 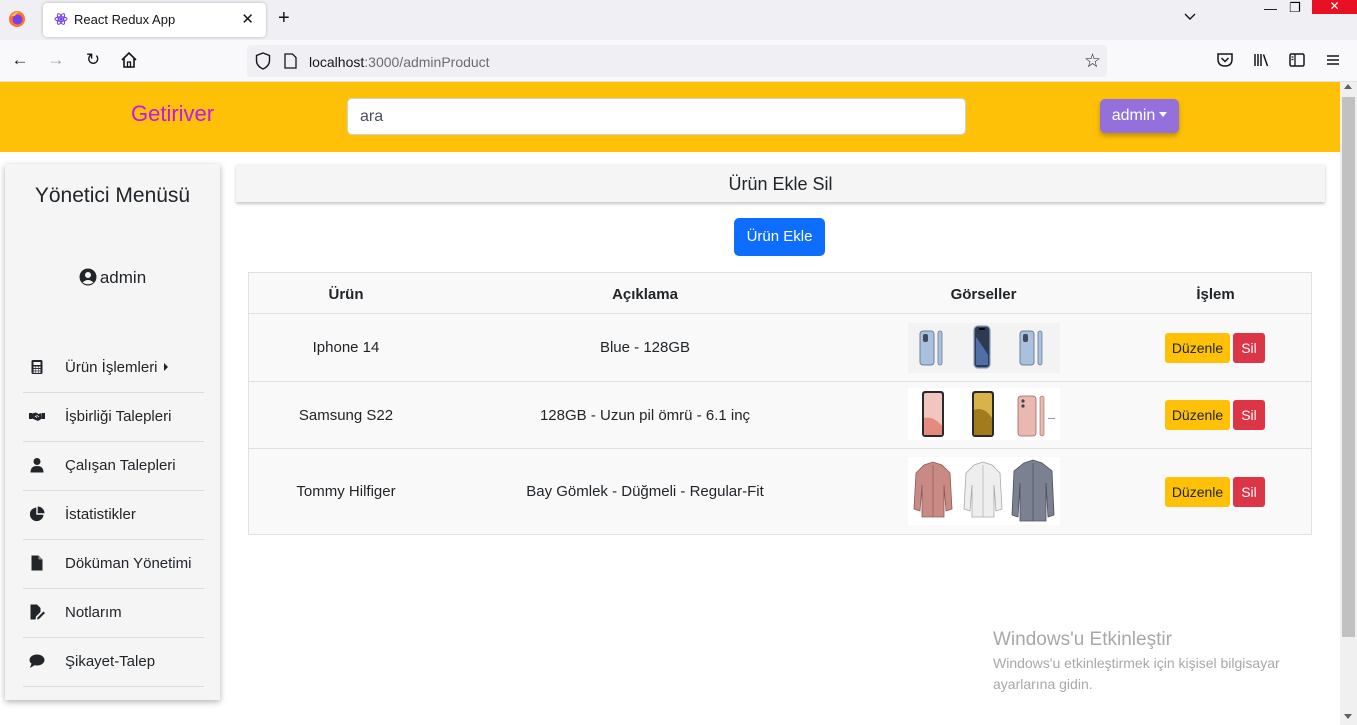 What do you see at coordinates (37, 514) in the screenshot?
I see `pie-chart-icon` at bounding box center [37, 514].